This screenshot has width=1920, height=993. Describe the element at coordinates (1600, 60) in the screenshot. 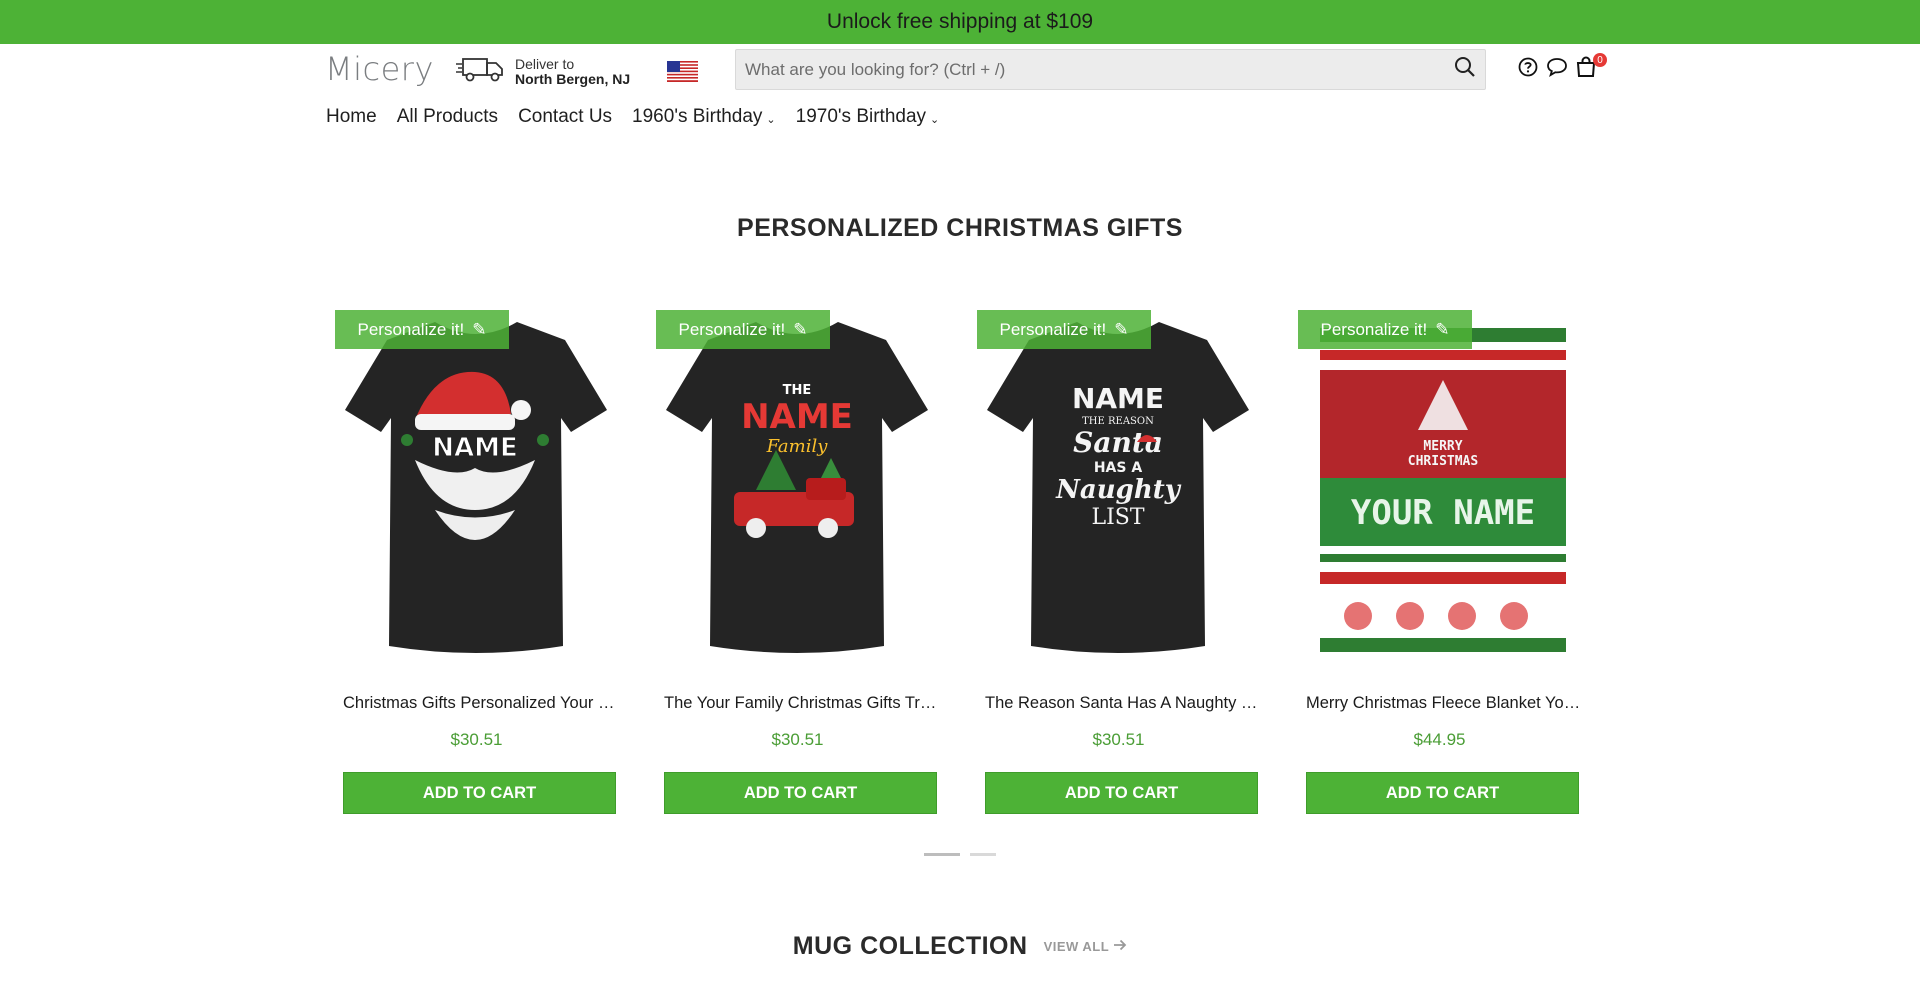

I see `cart-count-badge: 0` at that location.